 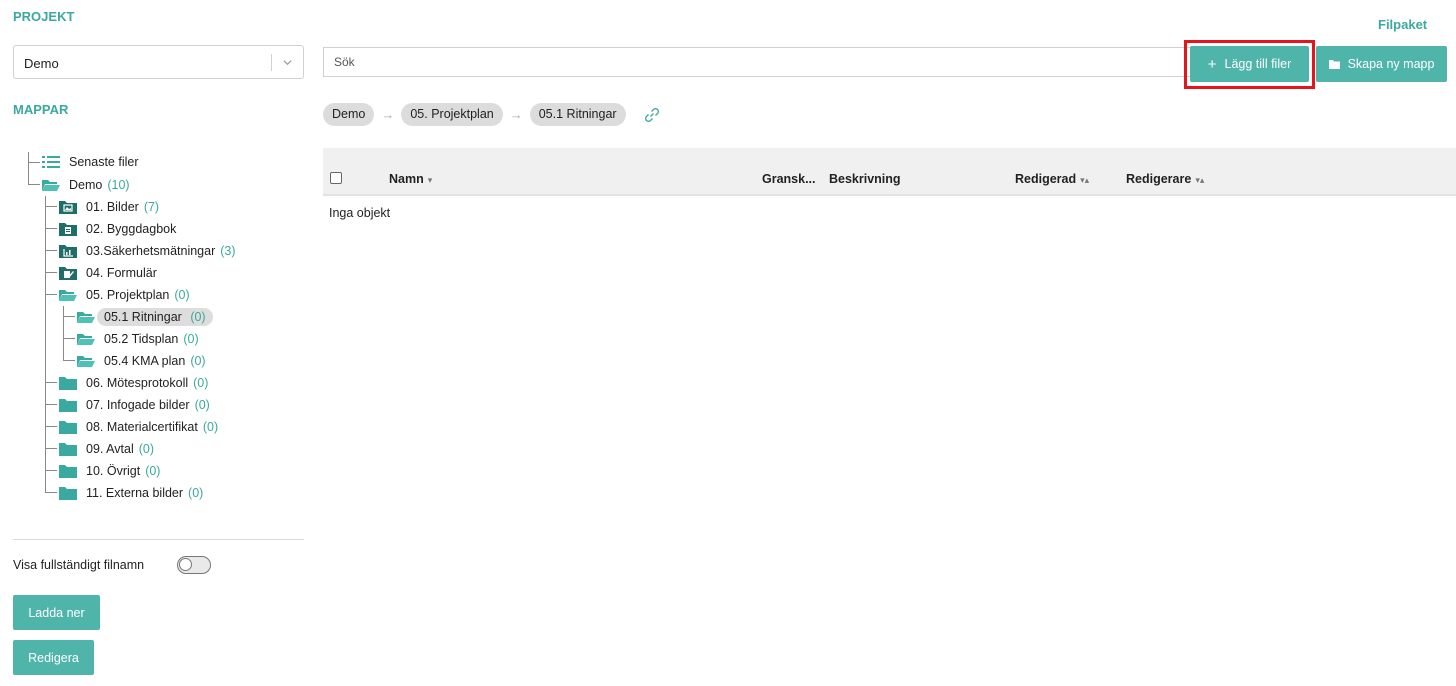 What do you see at coordinates (577, 114) in the screenshot?
I see `breadcrumb-item: 05.1 Ritningar` at bounding box center [577, 114].